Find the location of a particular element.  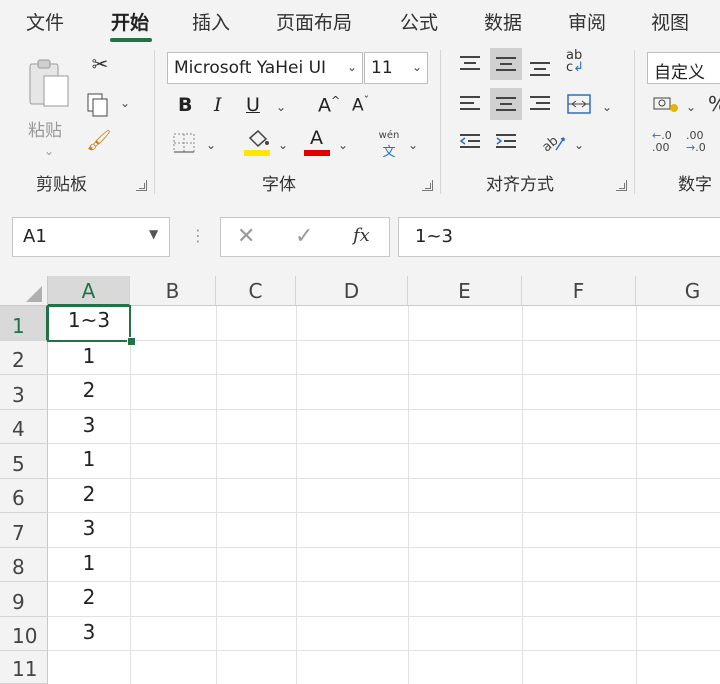

select-all-button is located at coordinates (24, 291).